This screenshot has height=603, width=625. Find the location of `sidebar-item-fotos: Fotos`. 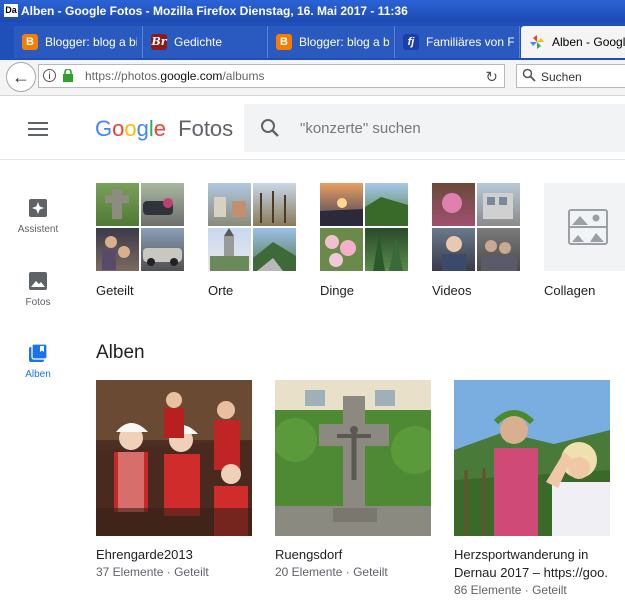

sidebar-item-fotos: Fotos is located at coordinates (38, 289).